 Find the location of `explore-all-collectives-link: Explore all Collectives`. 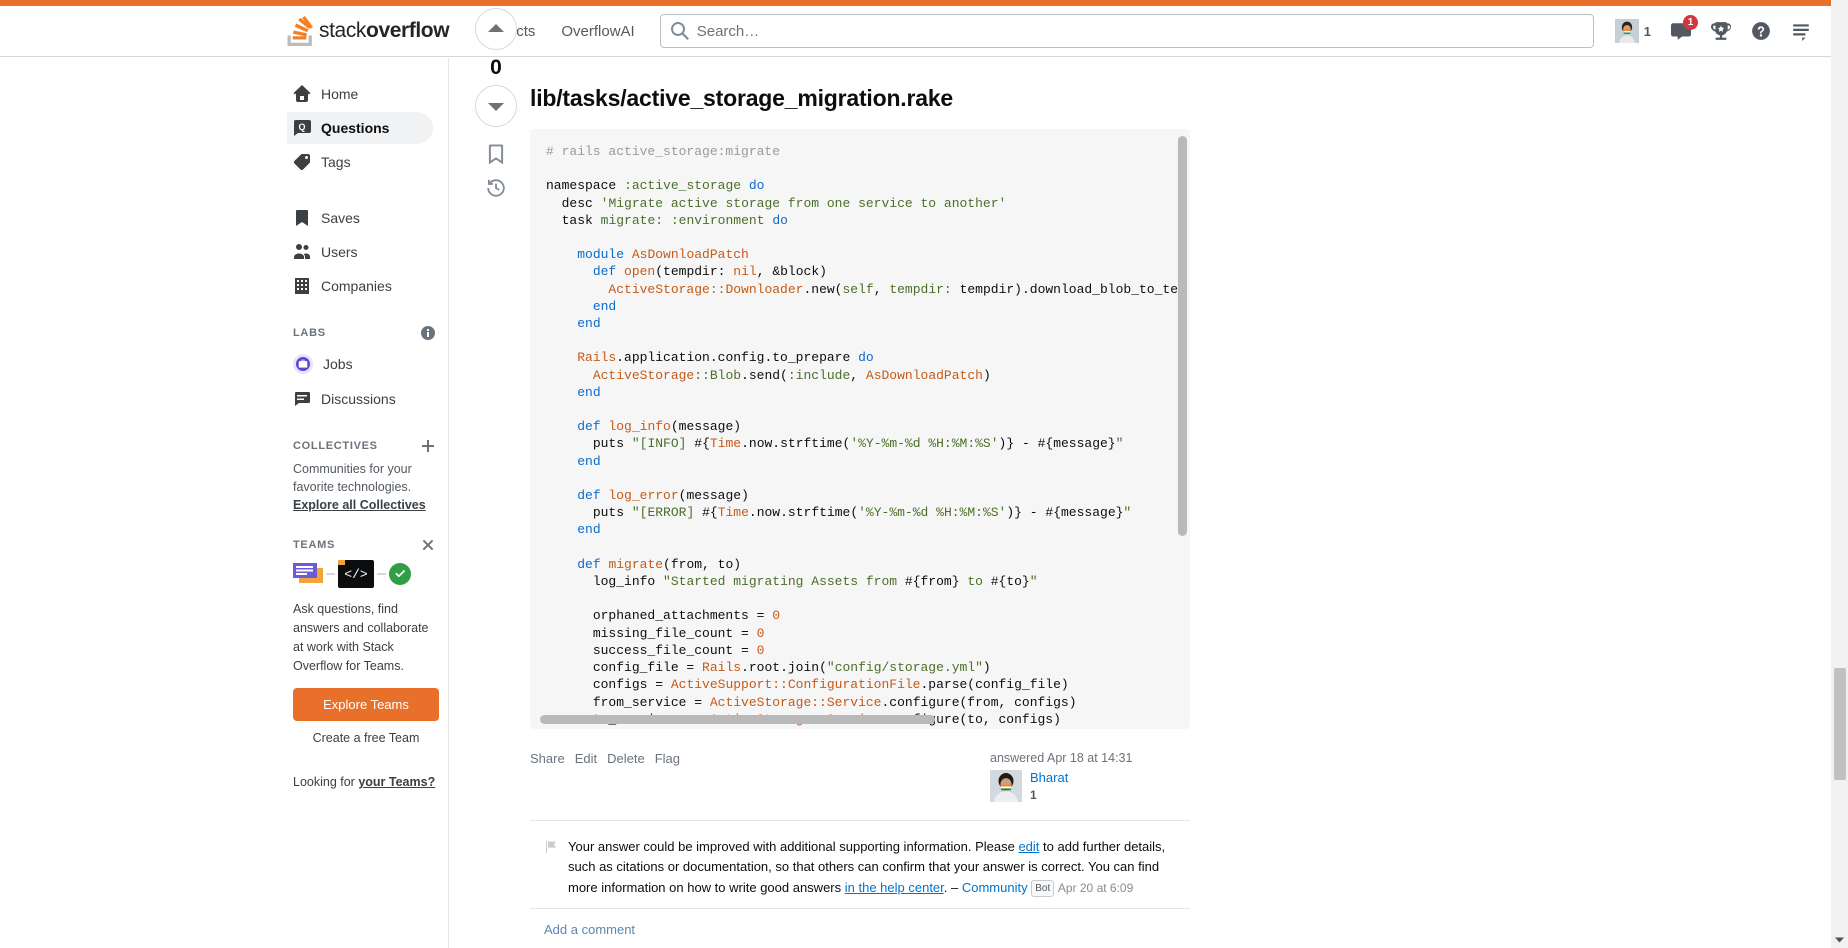

explore-all-collectives-link: Explore all Collectives is located at coordinates (359, 505).